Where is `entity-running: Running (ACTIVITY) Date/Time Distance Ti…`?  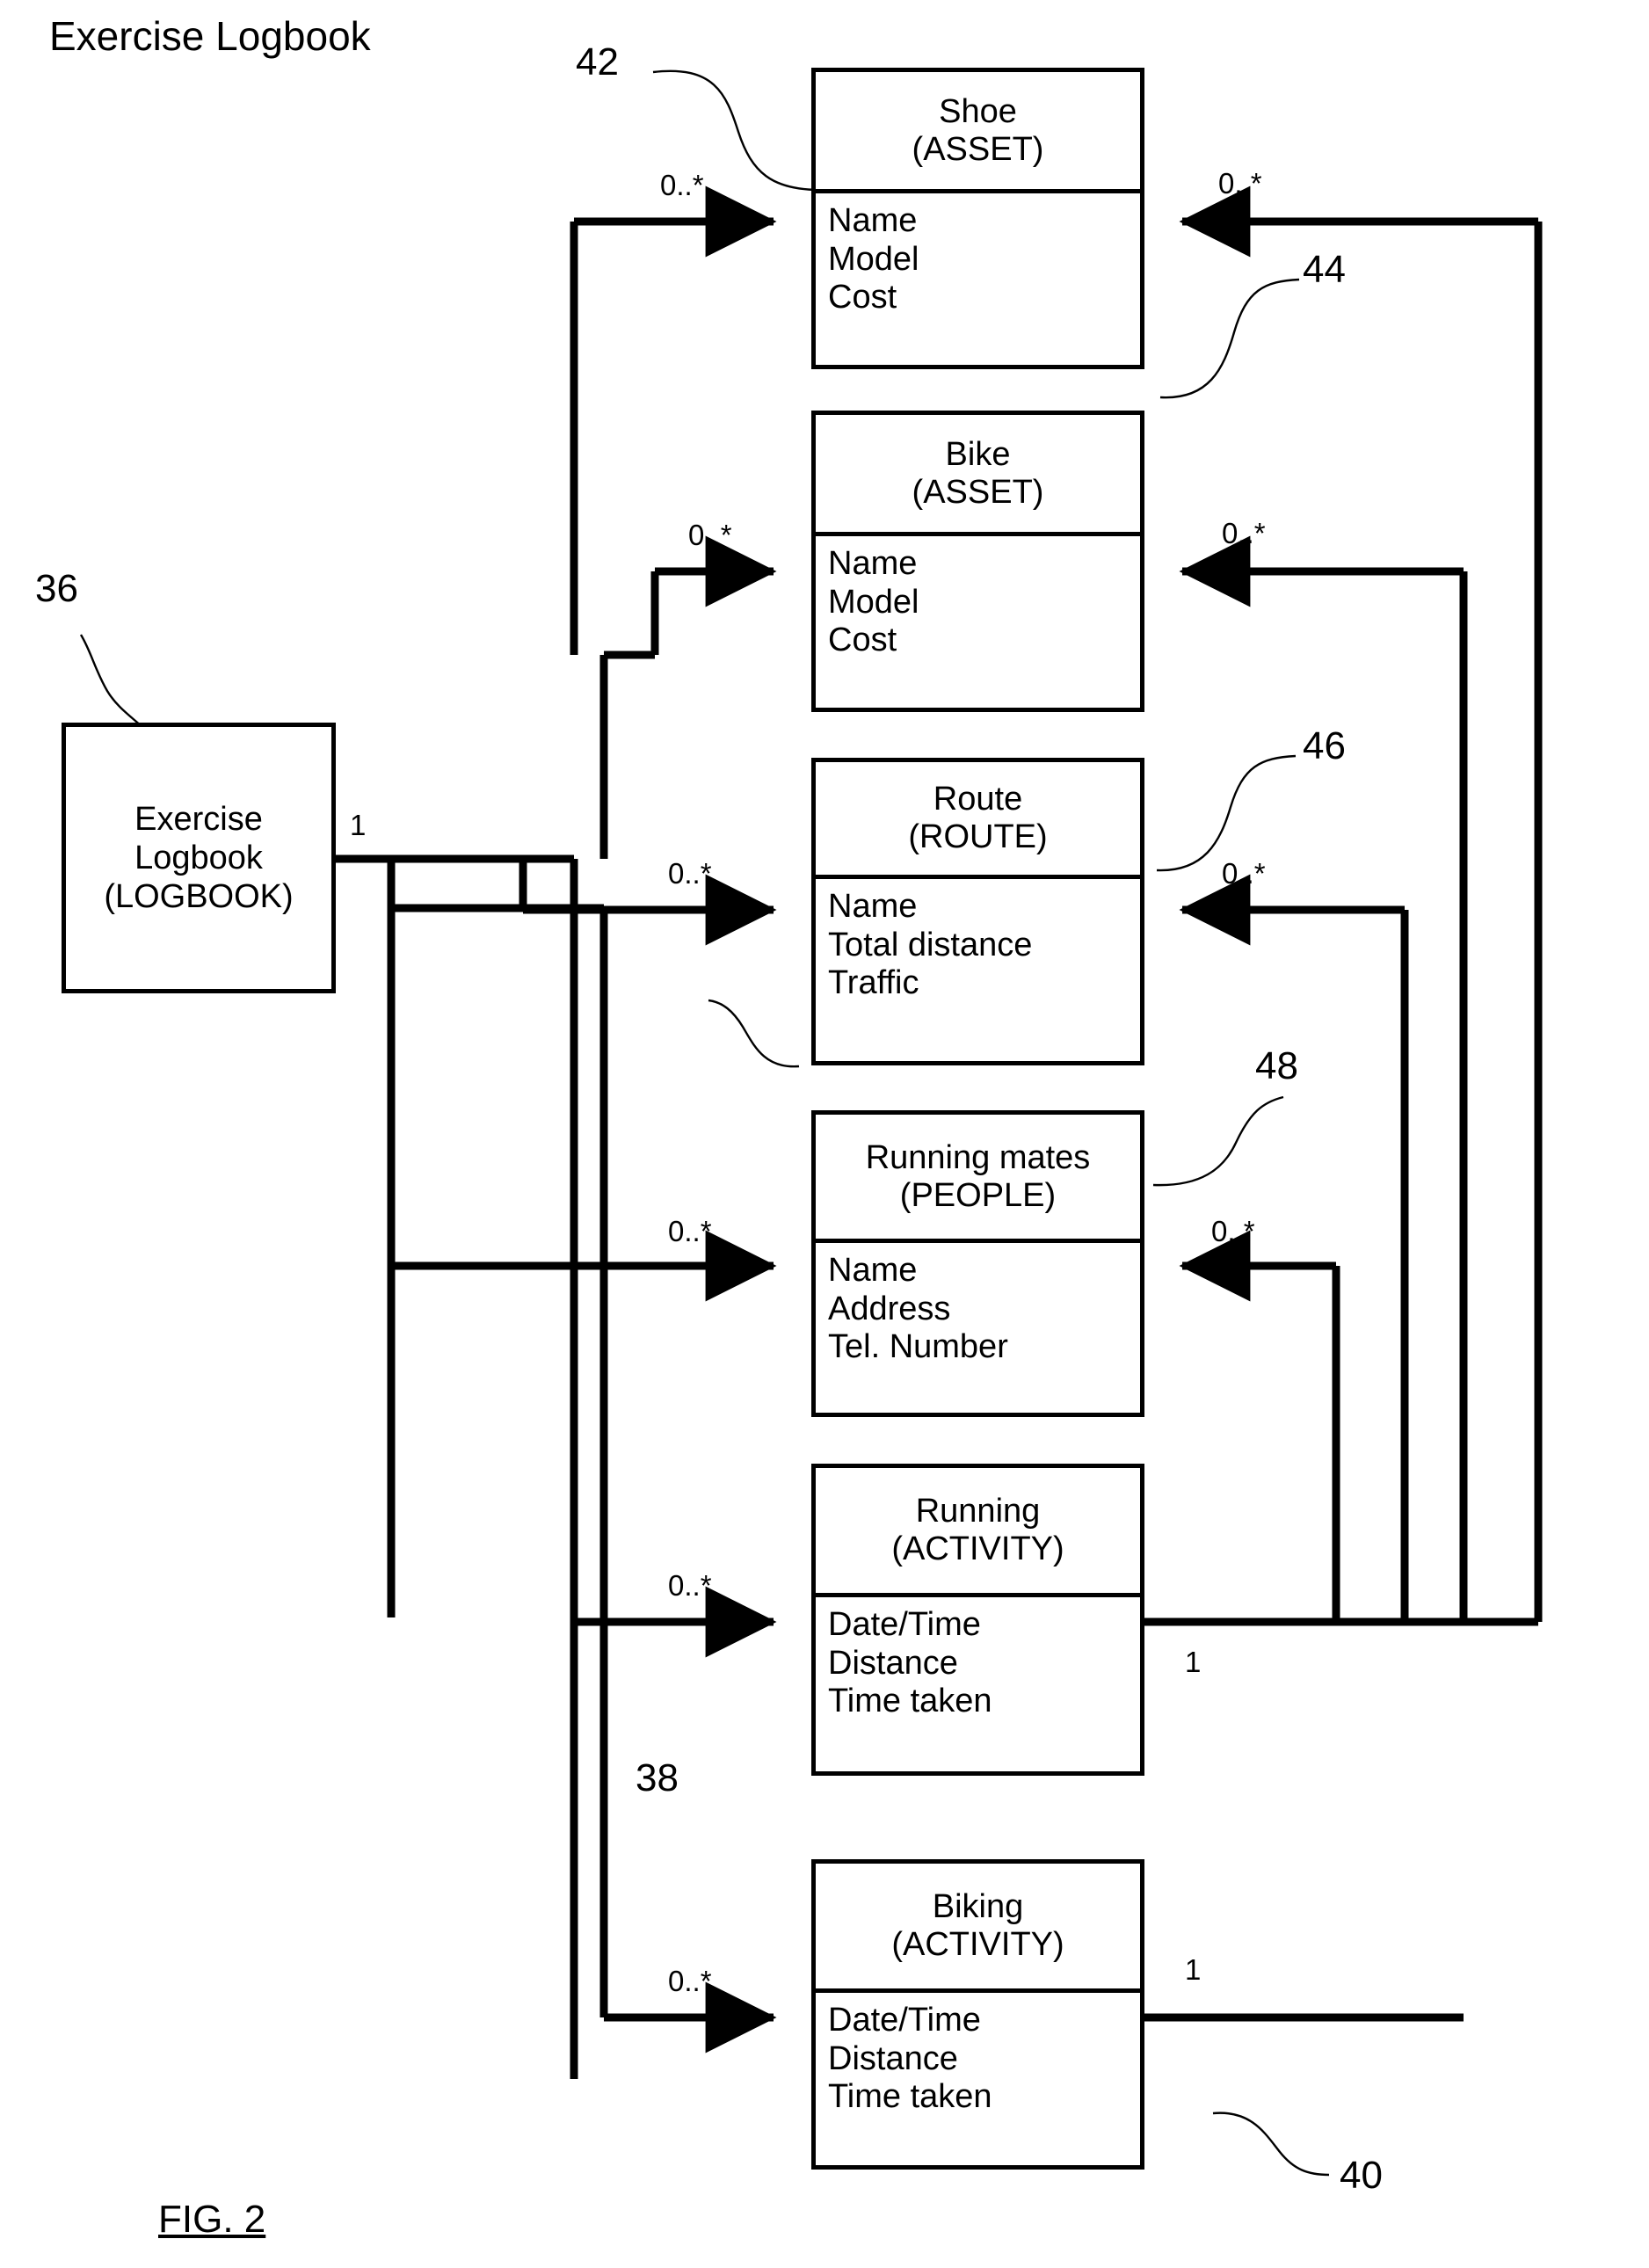 entity-running: Running (ACTIVITY) Date/Time Distance Ti… is located at coordinates (977, 1620).